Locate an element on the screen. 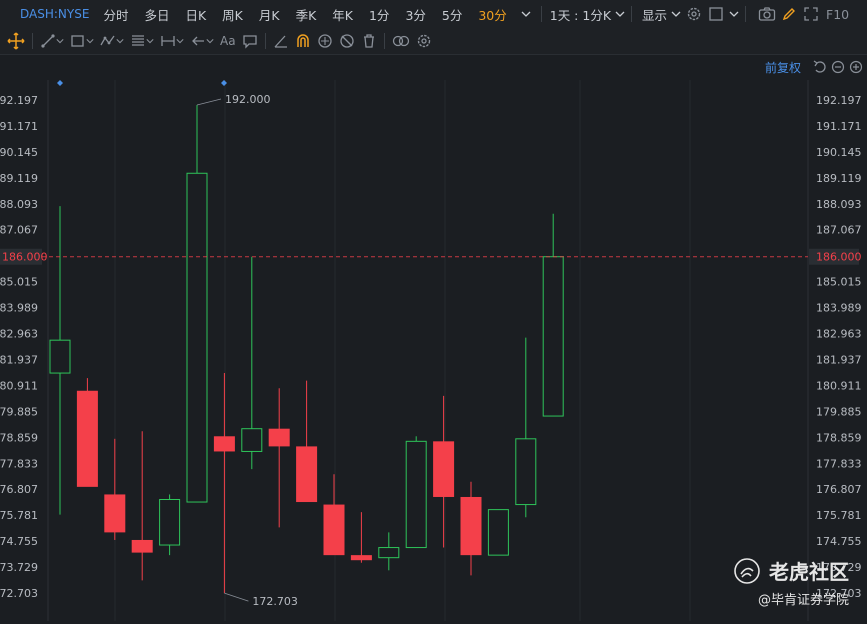 Image resolution: width=867 pixels, height=624 pixels. settings-icon is located at coordinates (424, 41).